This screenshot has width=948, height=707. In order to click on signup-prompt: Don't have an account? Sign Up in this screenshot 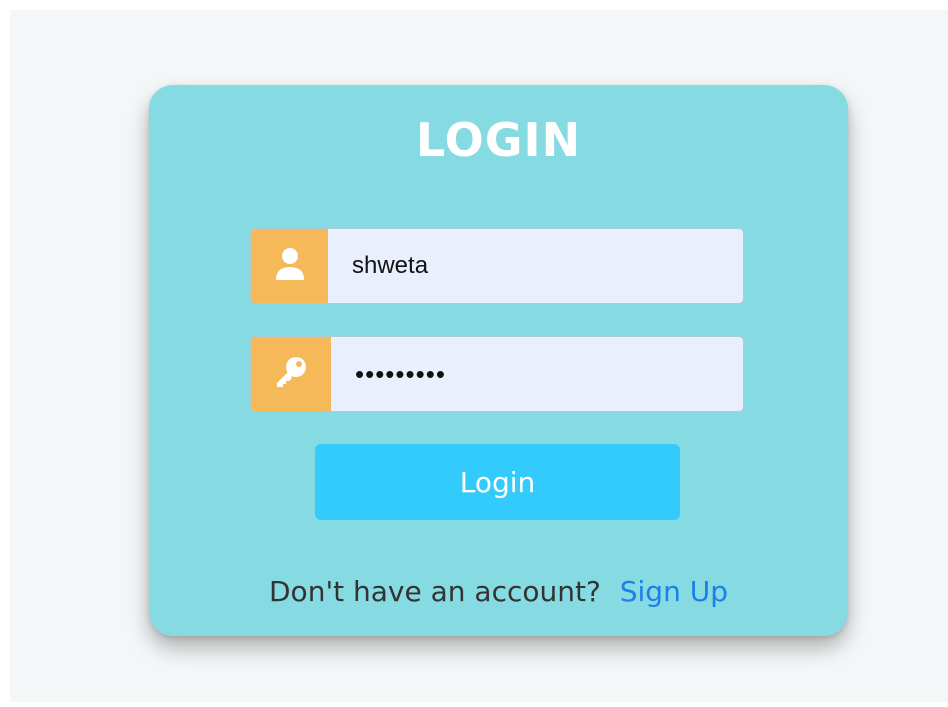, I will do `click(498, 591)`.